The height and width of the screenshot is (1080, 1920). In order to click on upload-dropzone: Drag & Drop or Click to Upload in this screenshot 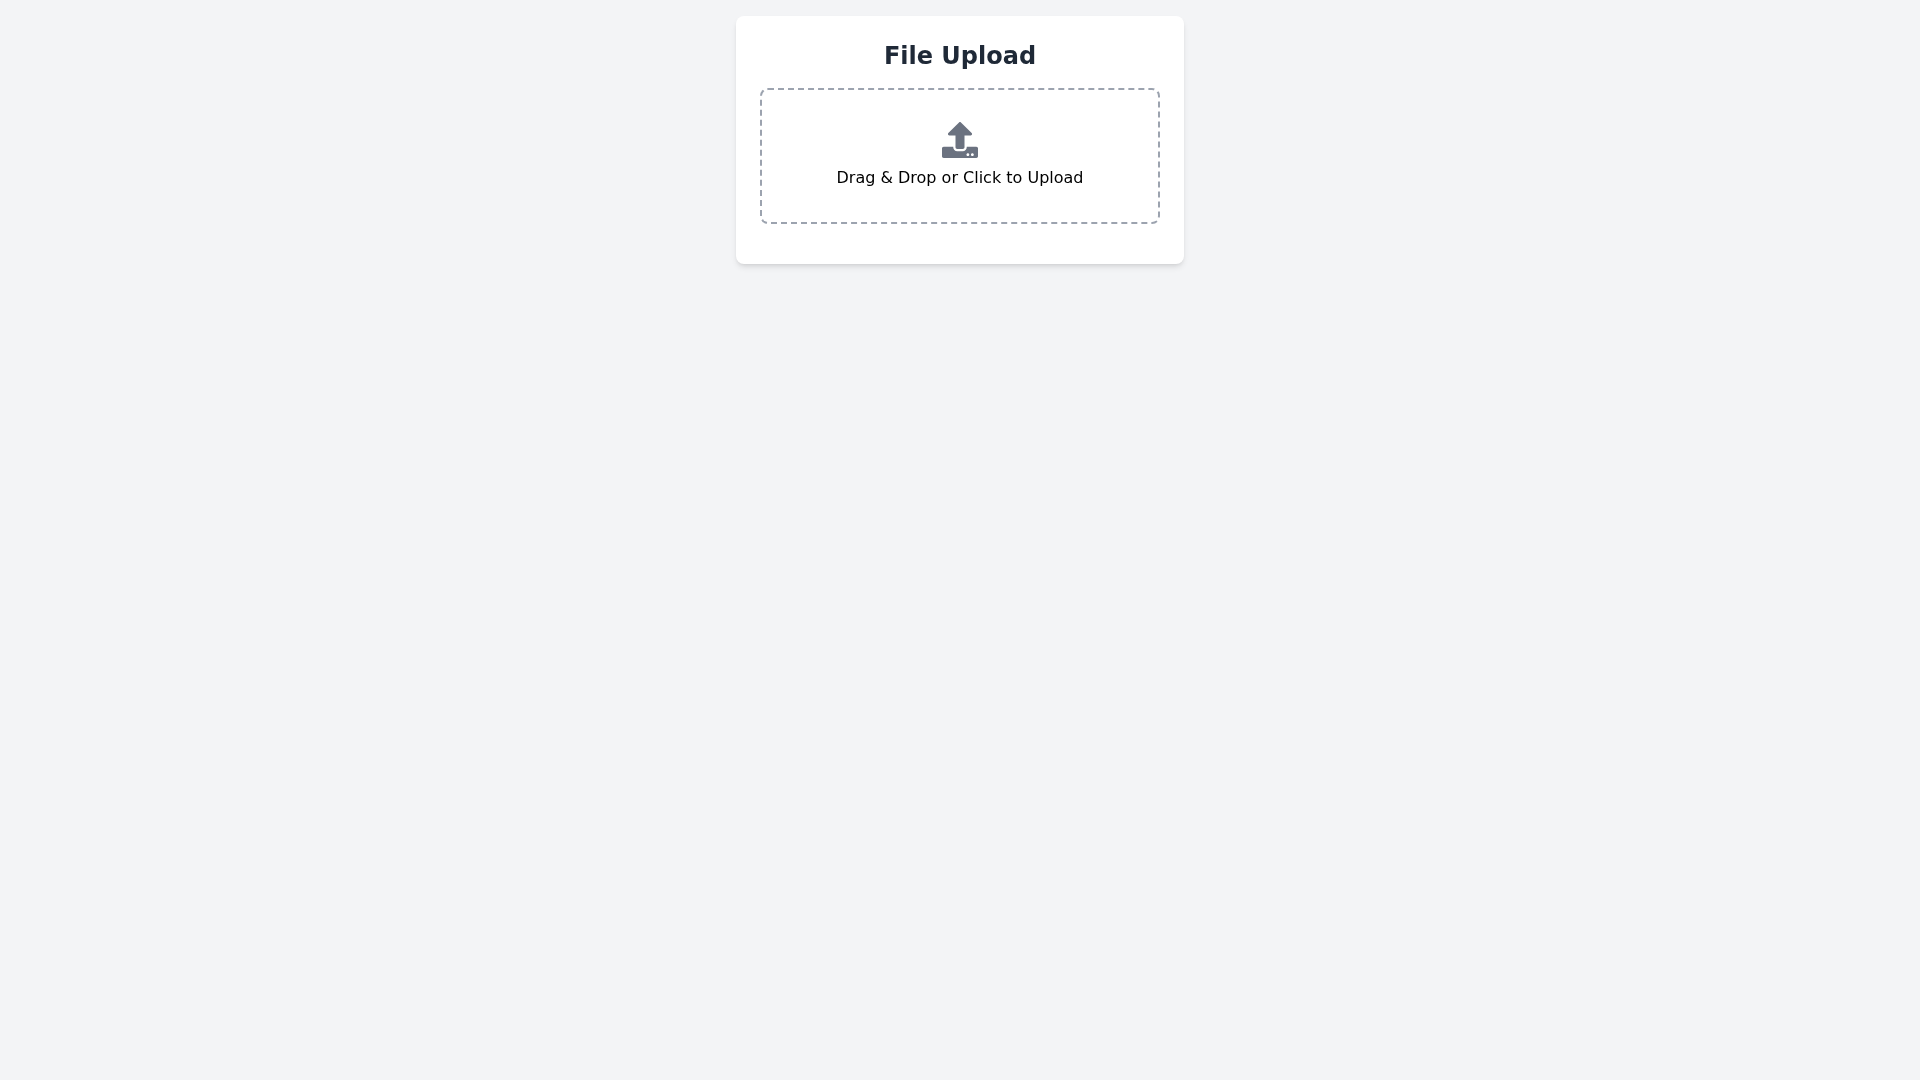, I will do `click(960, 156)`.